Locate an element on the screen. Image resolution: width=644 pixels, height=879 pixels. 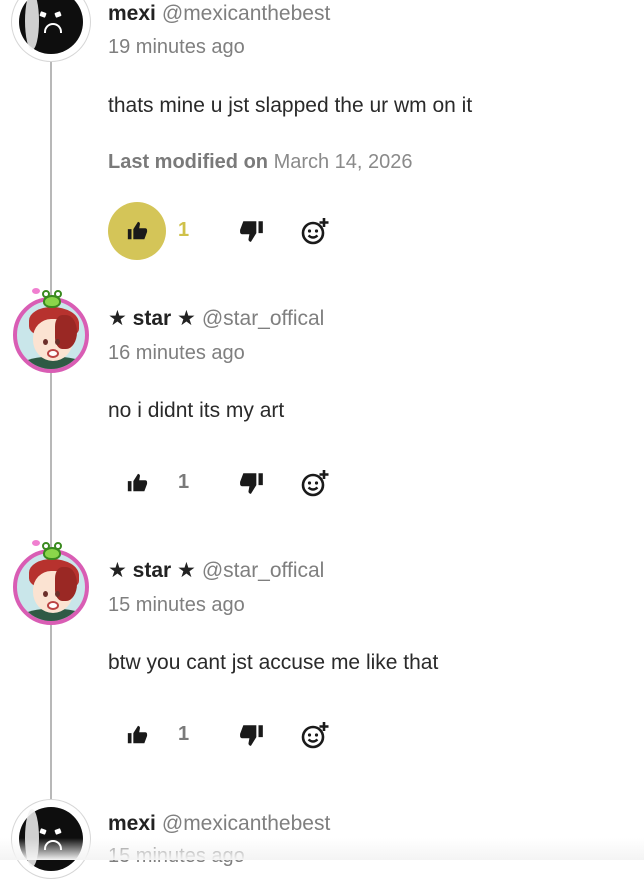
comment-text: no i didnt its my art is located at coordinates (196, 410).